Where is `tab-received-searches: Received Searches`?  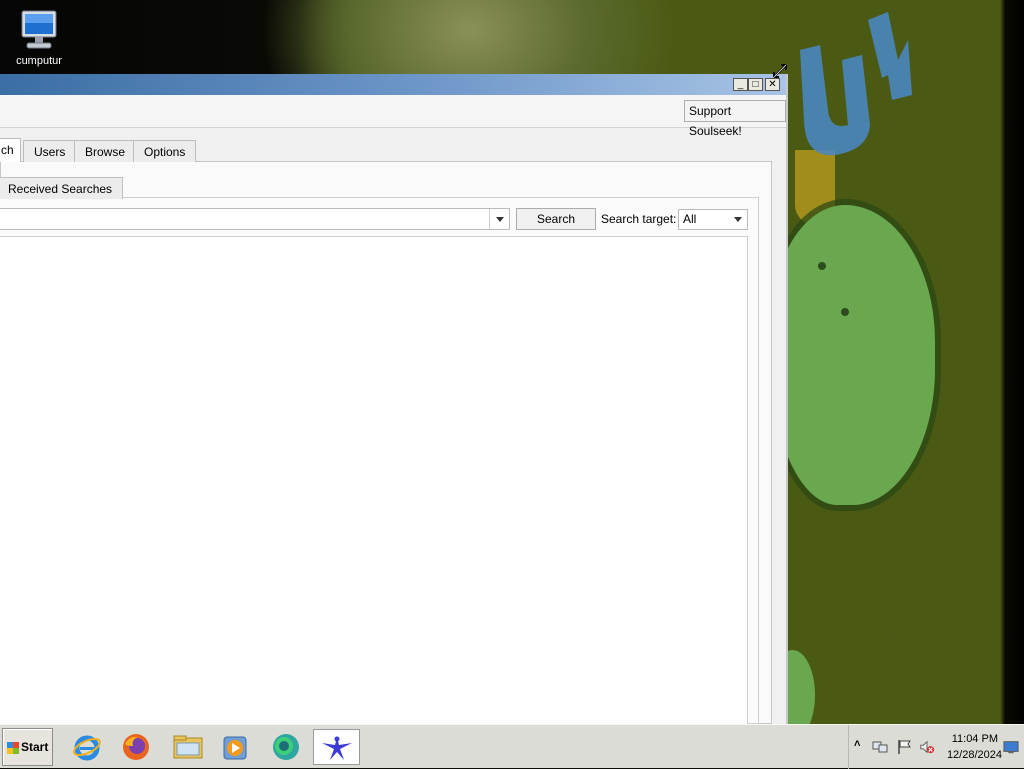 tab-received-searches: Received Searches is located at coordinates (62, 188).